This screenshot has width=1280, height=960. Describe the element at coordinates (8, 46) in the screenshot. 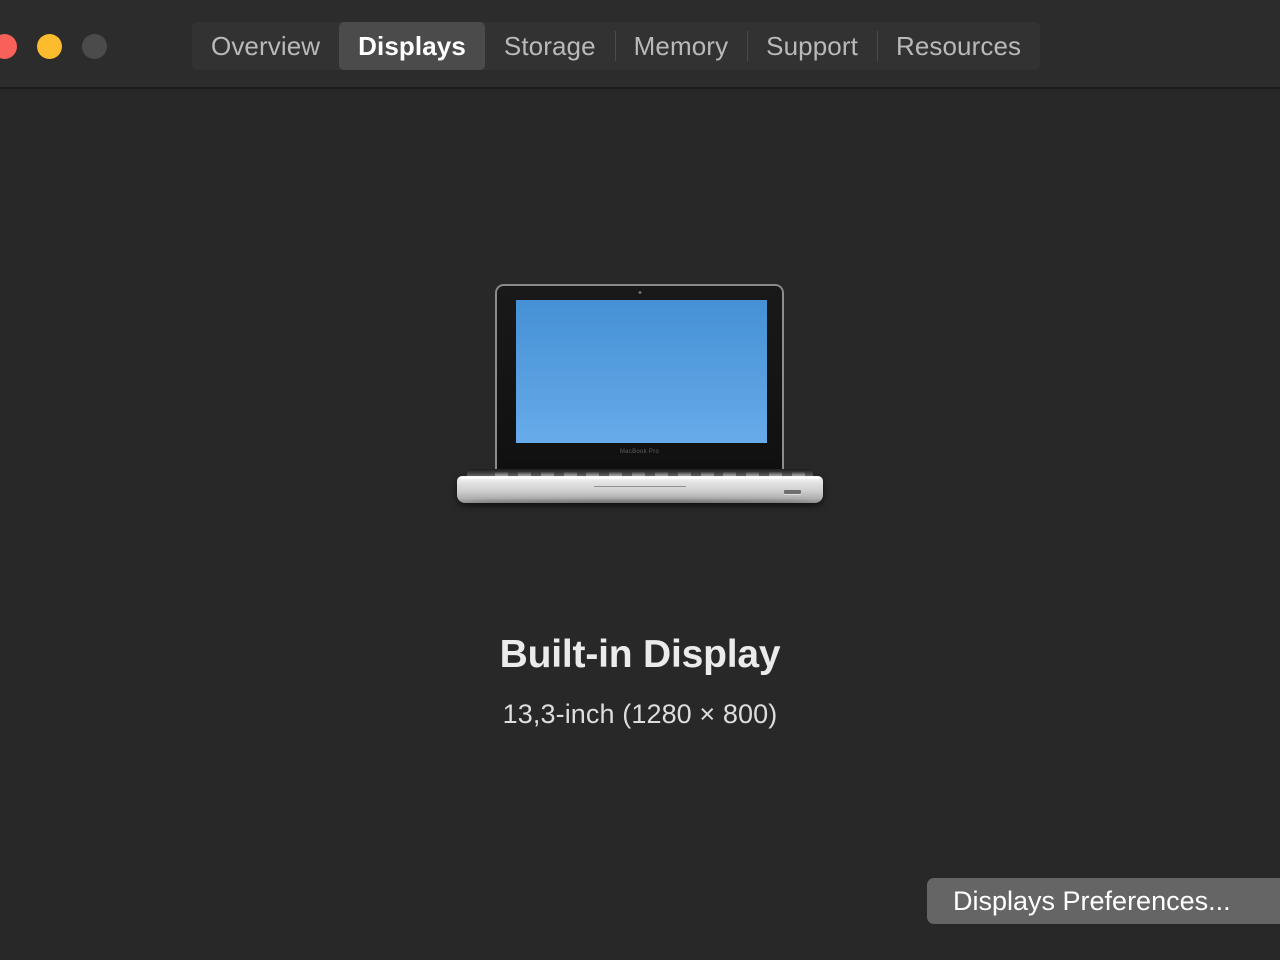

I see `close-button-icon` at that location.